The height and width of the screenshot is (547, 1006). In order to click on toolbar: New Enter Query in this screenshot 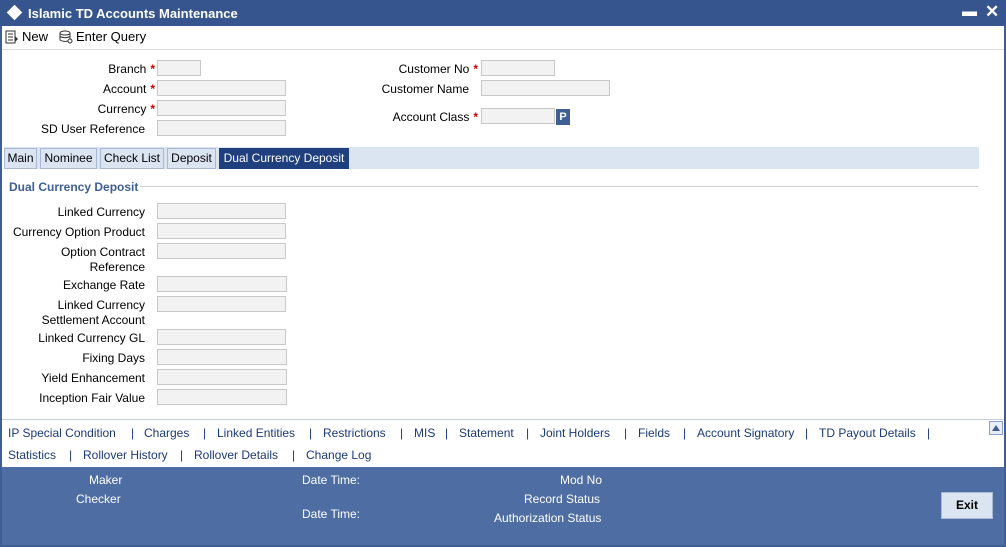, I will do `click(503, 38)`.